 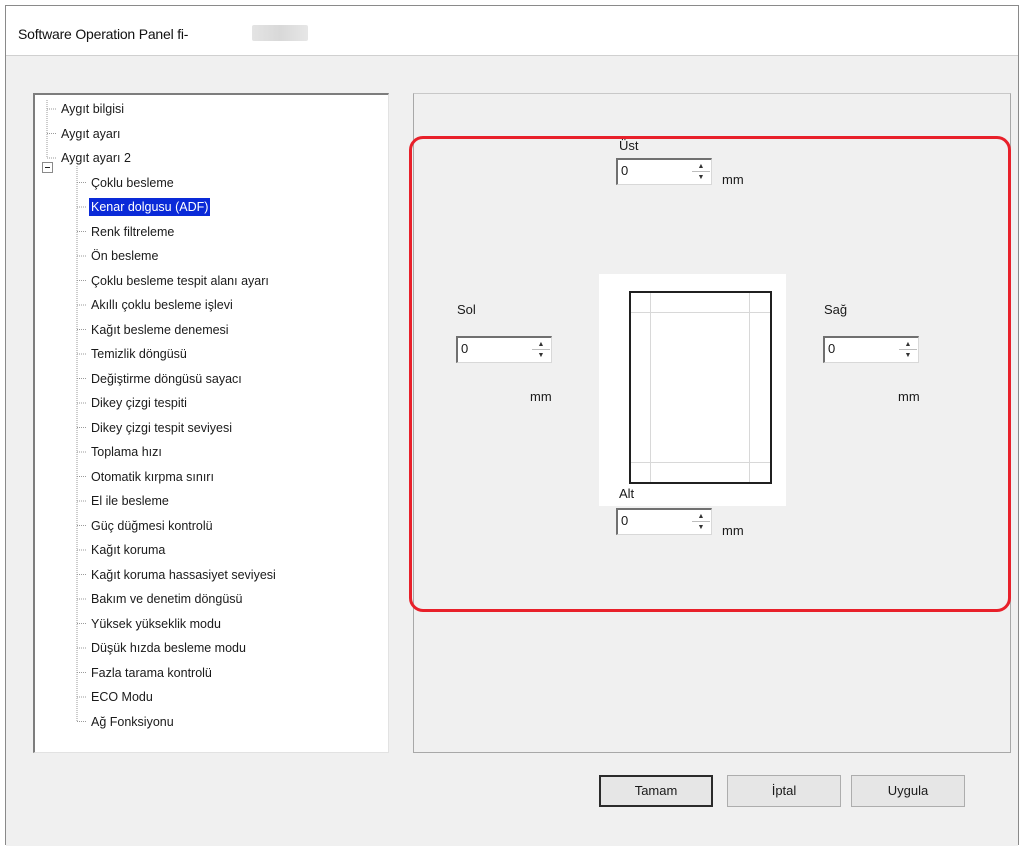 What do you see at coordinates (152, 477) in the screenshot?
I see `tree-item: Otomatik kırpma sınırı` at bounding box center [152, 477].